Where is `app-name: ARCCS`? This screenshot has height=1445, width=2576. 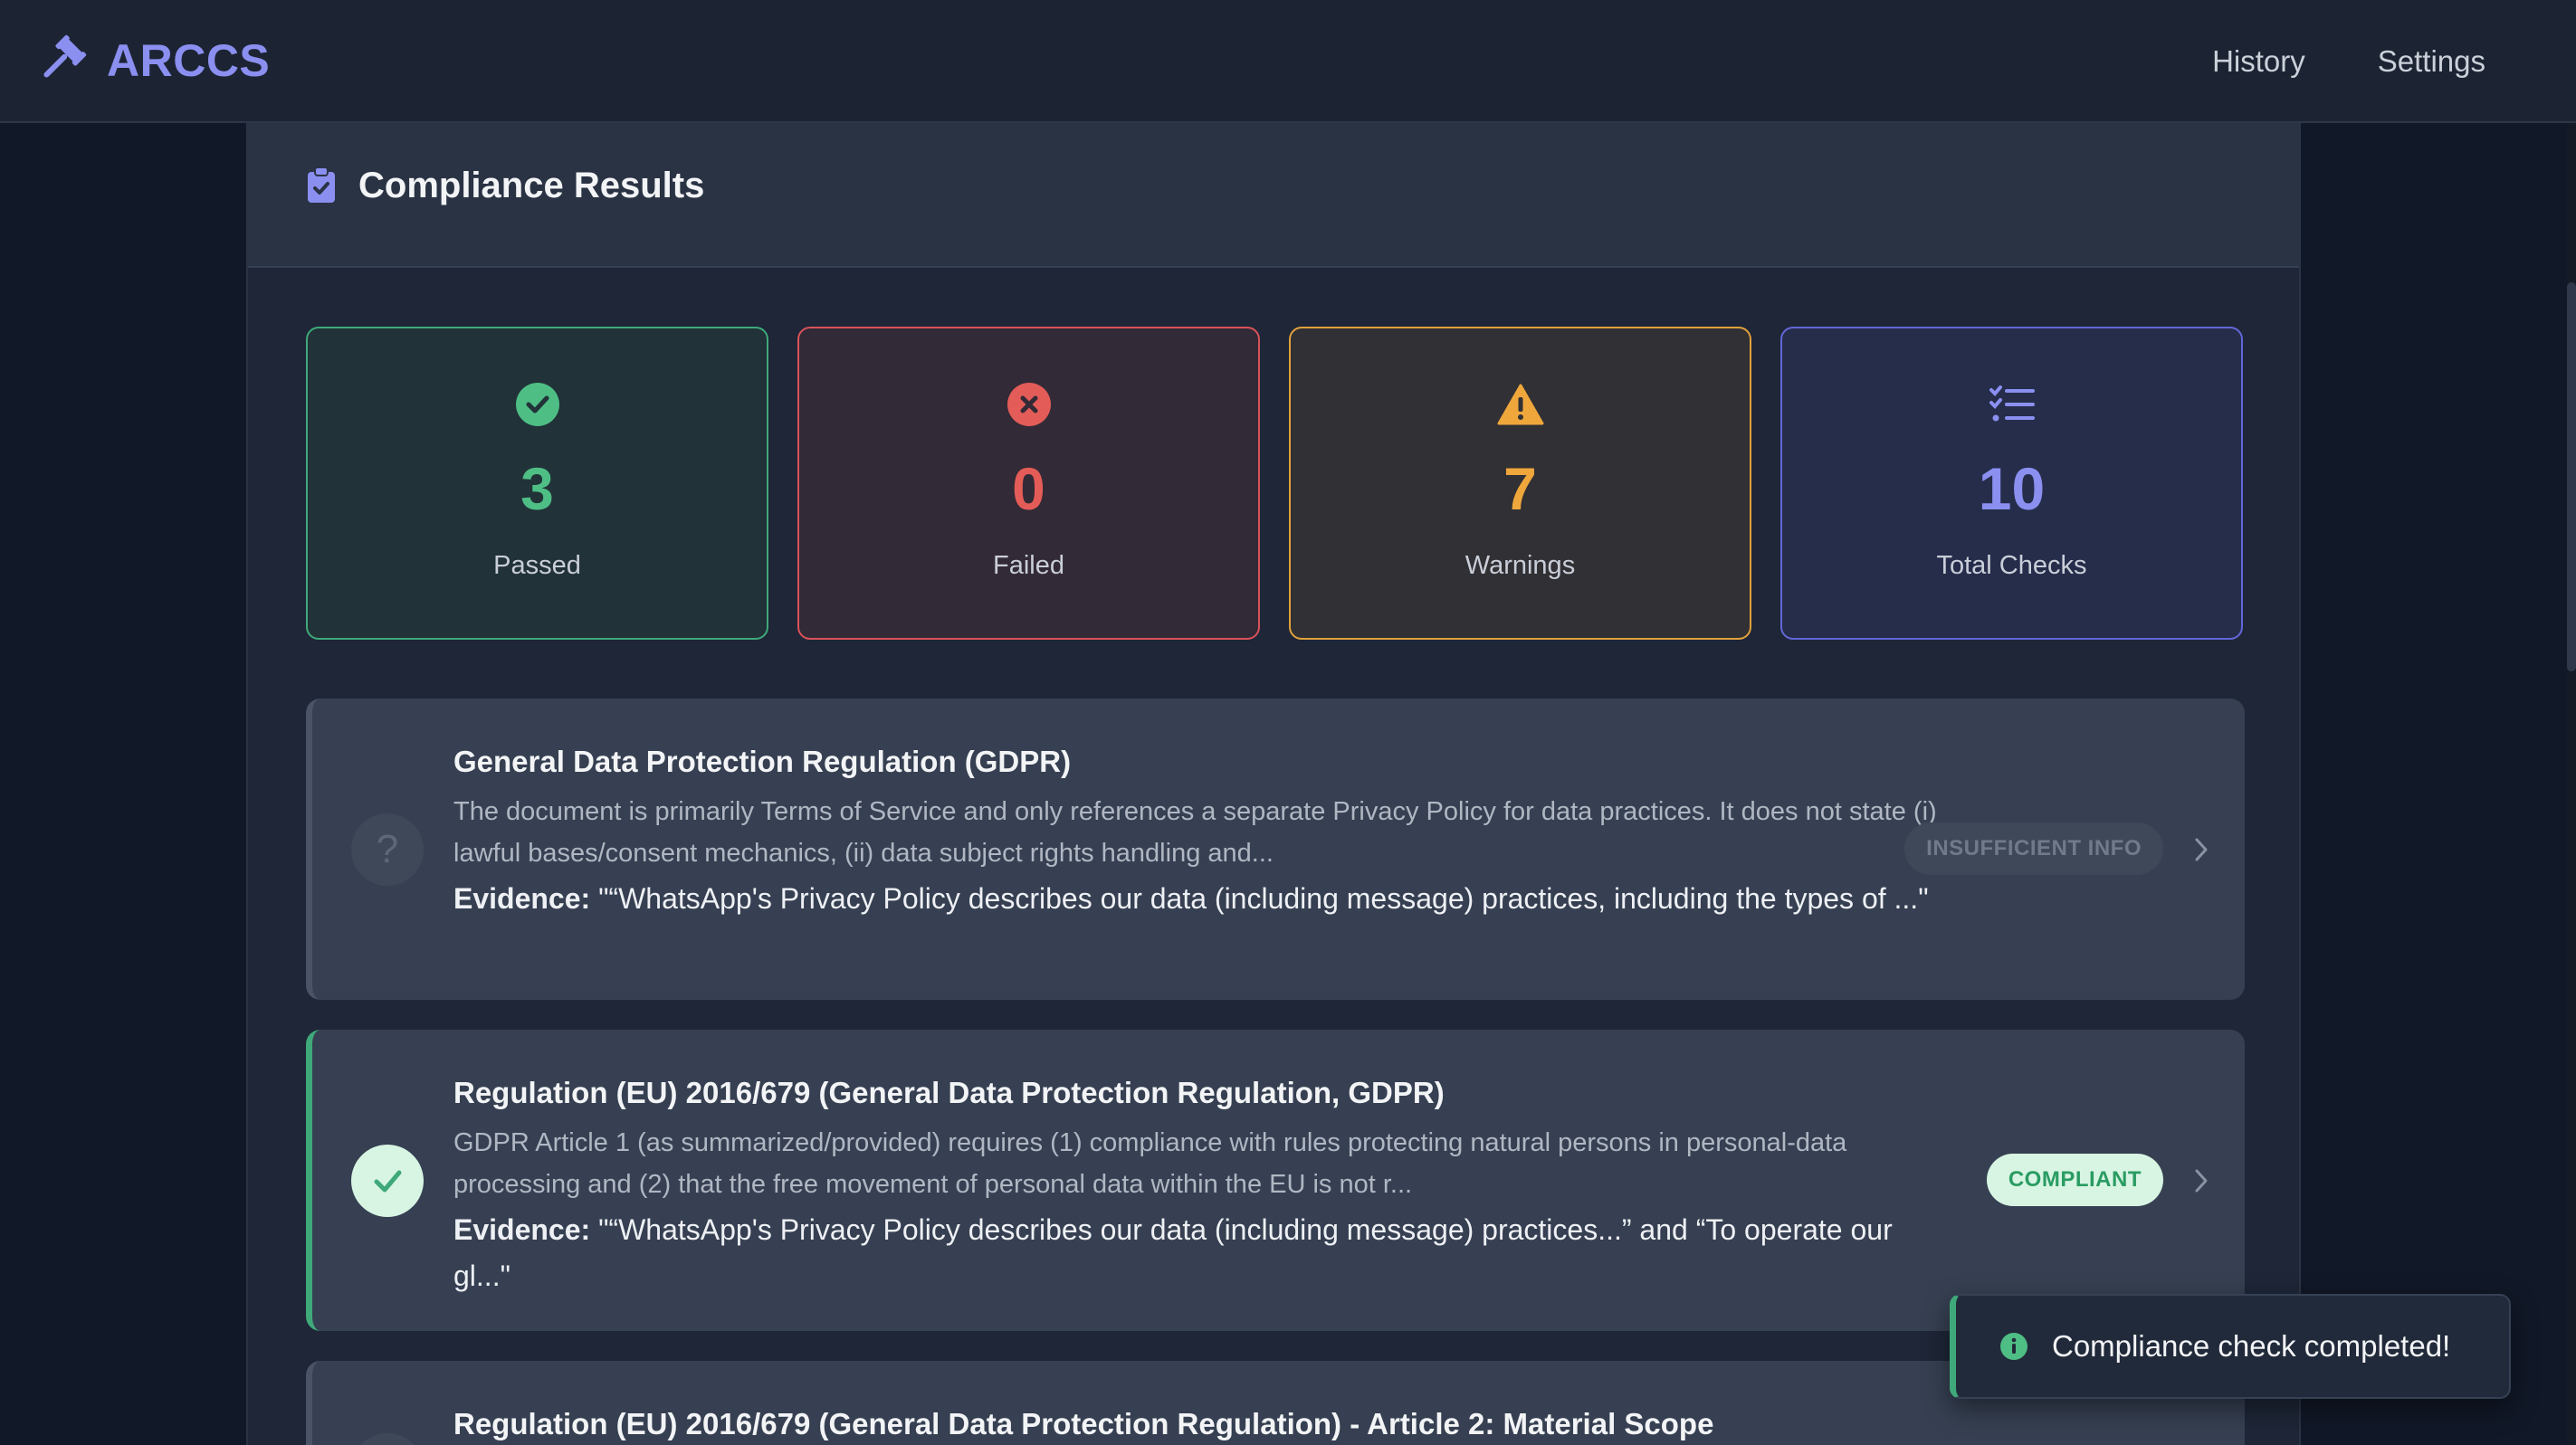
app-name: ARCCS is located at coordinates (189, 60).